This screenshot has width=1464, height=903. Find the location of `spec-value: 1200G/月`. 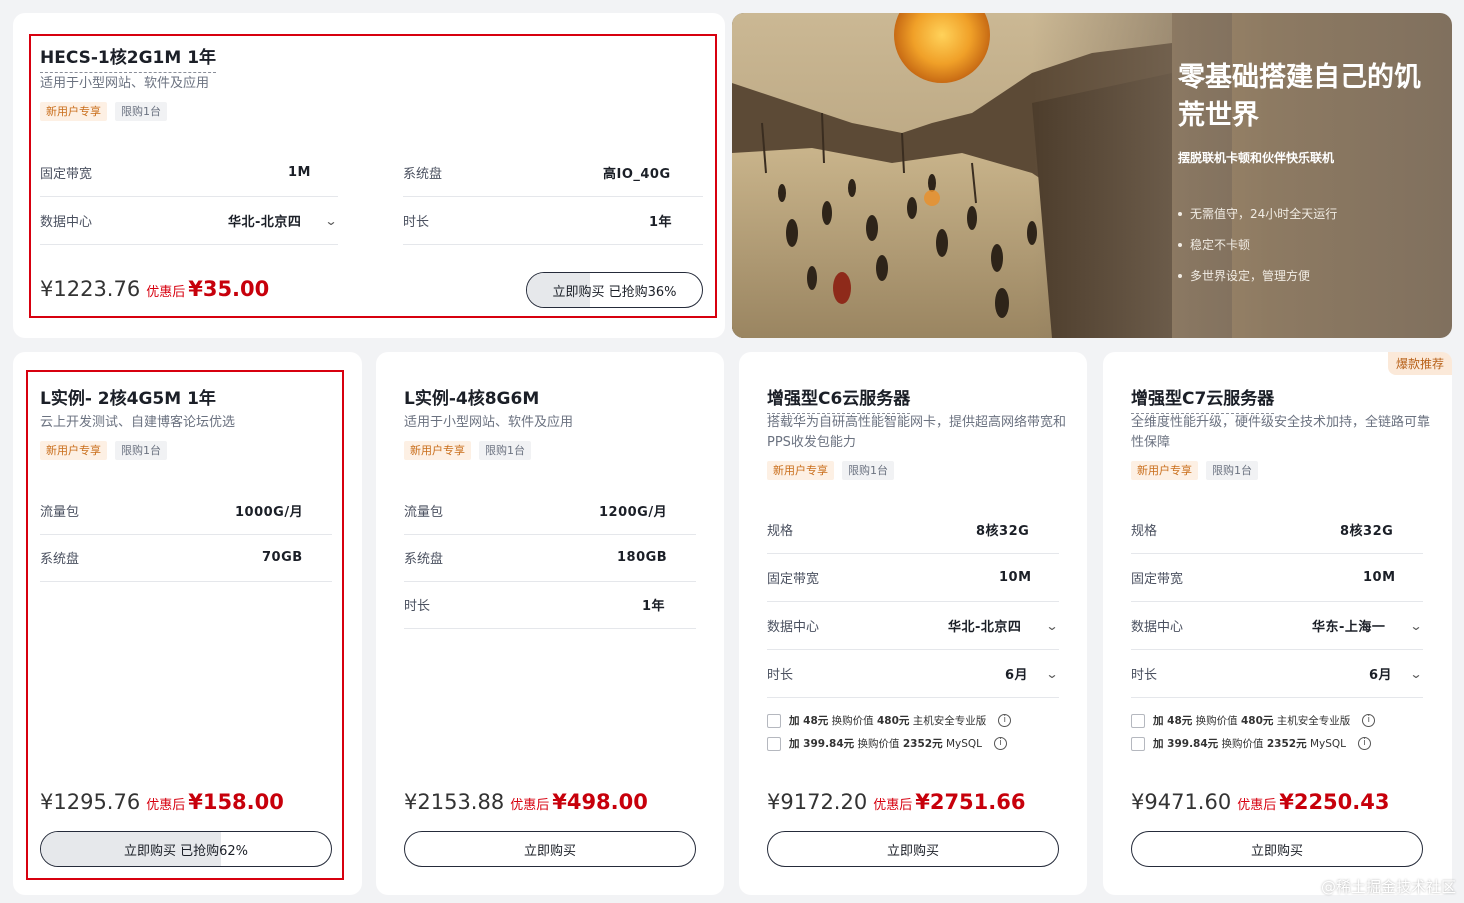

spec-value: 1200G/月 is located at coordinates (633, 512).